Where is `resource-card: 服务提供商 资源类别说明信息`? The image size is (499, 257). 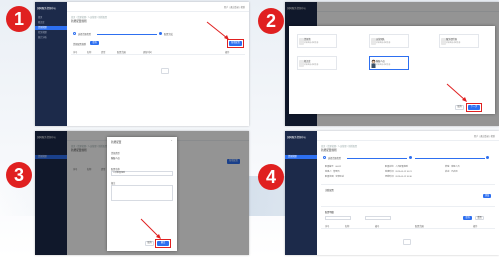 resource-card: 服务提供商 资源类别说明信息 is located at coordinates (459, 41).